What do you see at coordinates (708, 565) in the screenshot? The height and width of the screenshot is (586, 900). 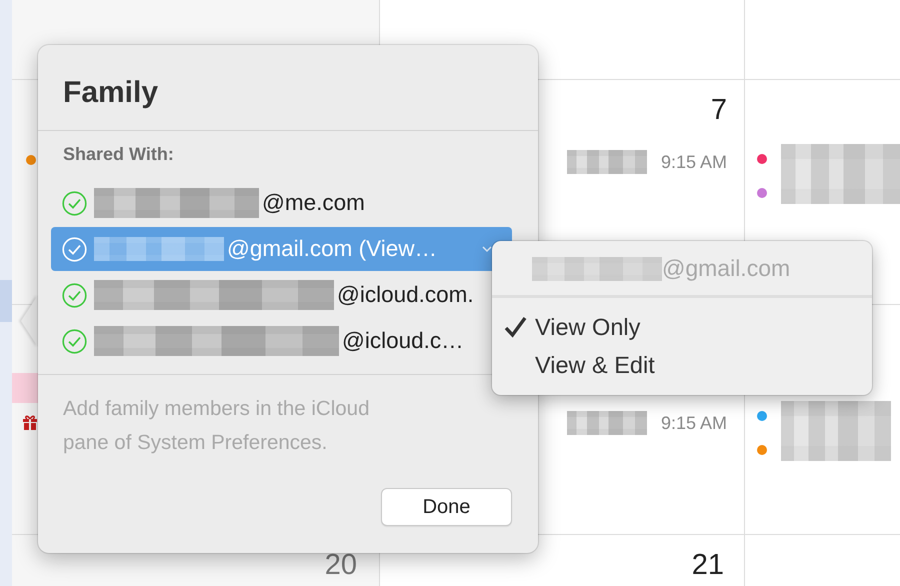 I see `day-number: 21` at bounding box center [708, 565].